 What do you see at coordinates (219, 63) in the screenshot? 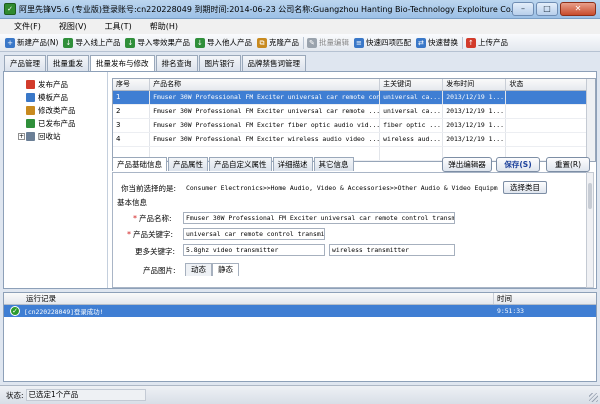
I see `main-tab-4: 图片银行` at bounding box center [219, 63].